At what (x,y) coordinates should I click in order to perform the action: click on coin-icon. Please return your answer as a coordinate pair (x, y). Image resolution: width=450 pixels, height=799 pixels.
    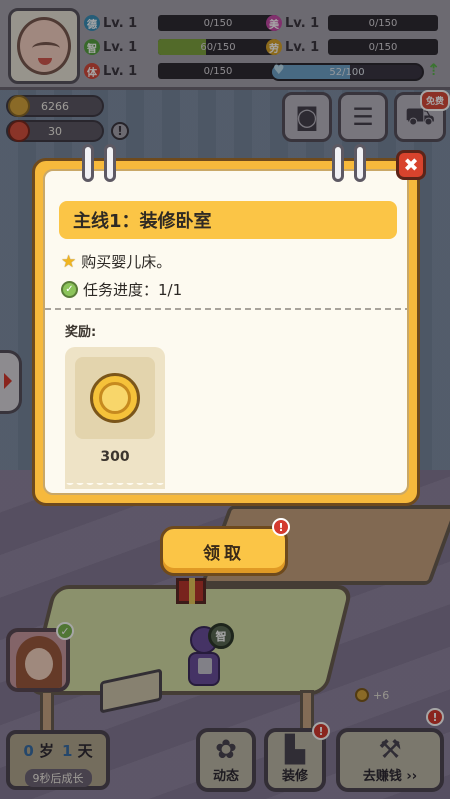
    Looking at the image, I should click on (115, 398).